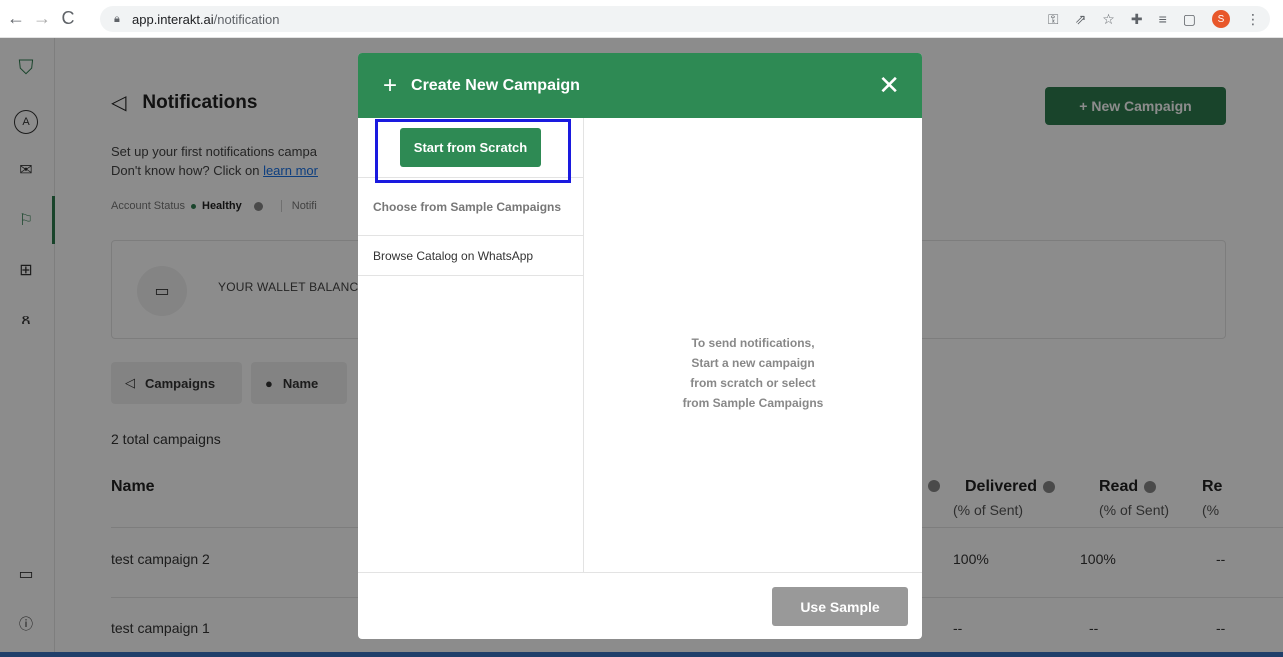  What do you see at coordinates (641, 654) in the screenshot?
I see `taskbar-strip` at bounding box center [641, 654].